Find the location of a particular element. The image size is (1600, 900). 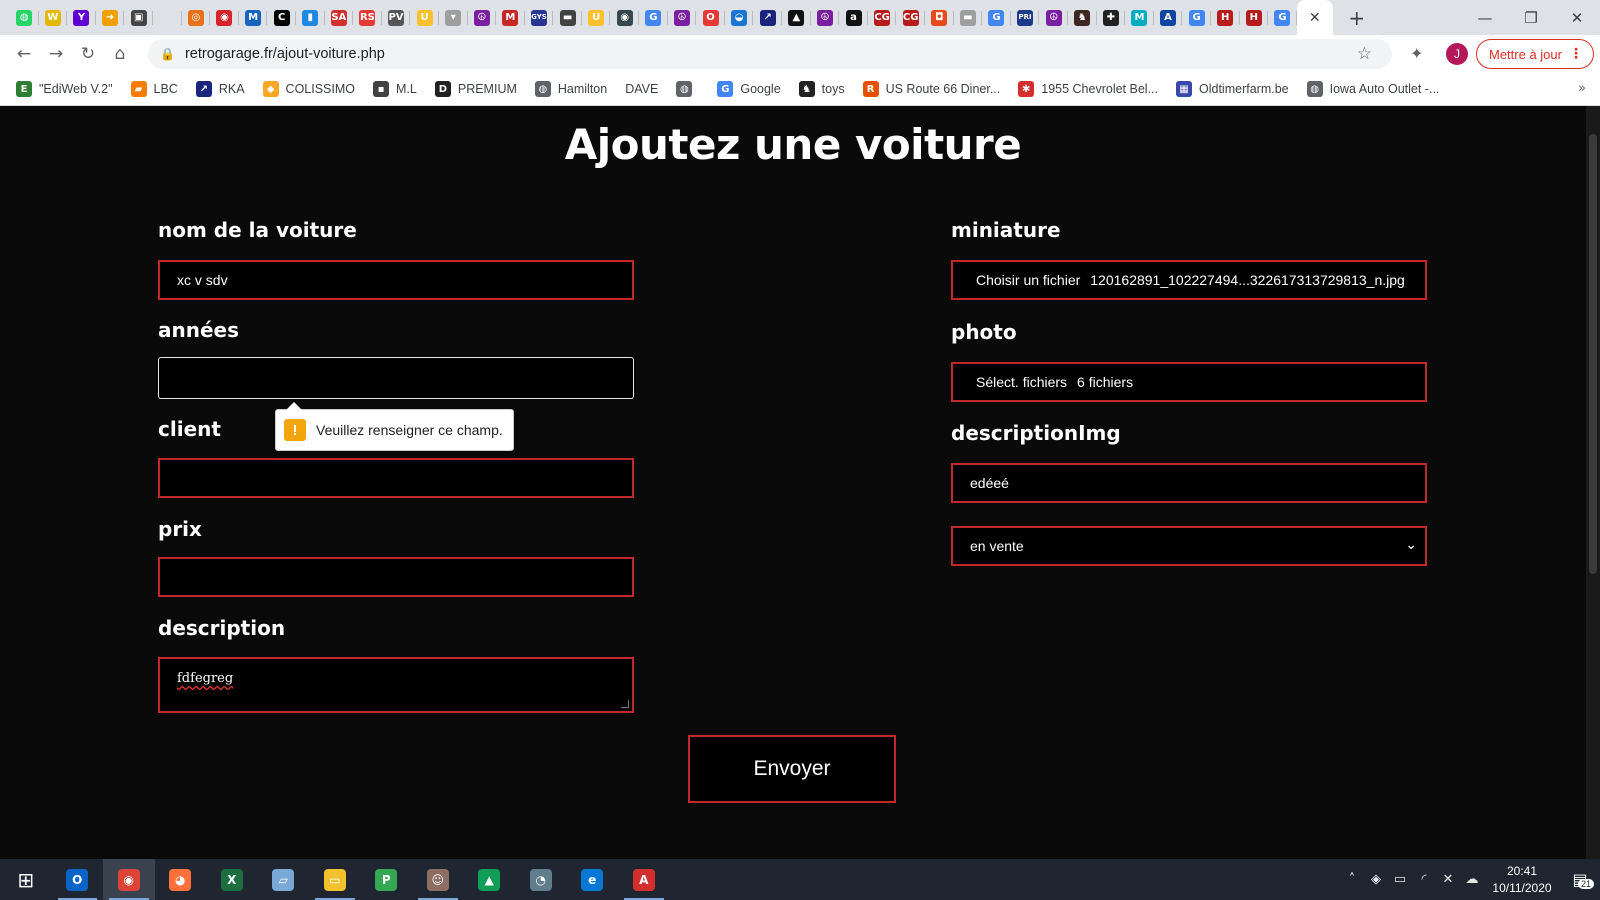

car-name-input: xc v sdv is located at coordinates (396, 280).